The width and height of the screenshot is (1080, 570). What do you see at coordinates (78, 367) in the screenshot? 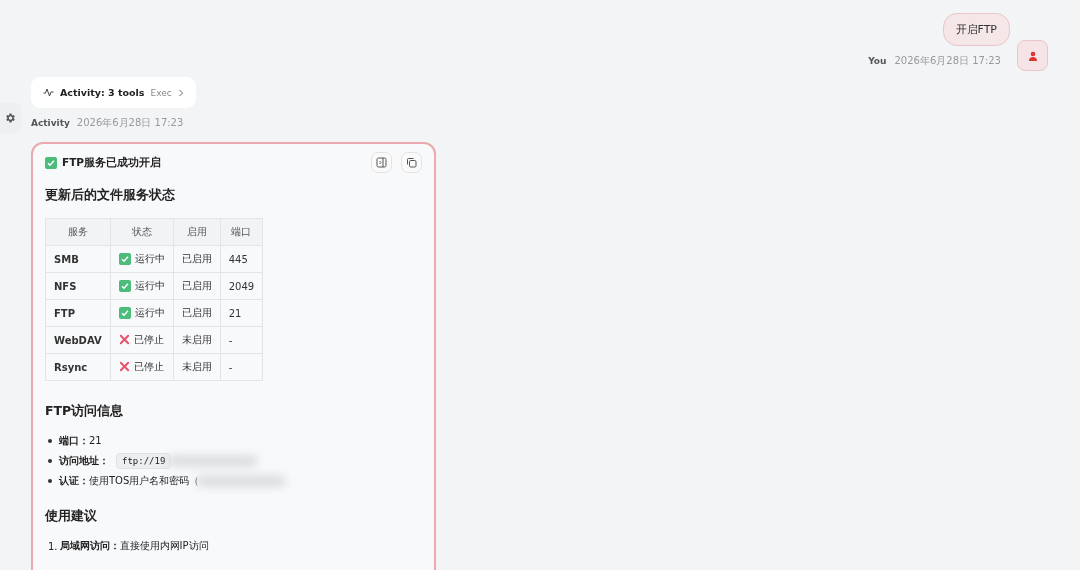
I see `table-cell: Rsync` at bounding box center [78, 367].